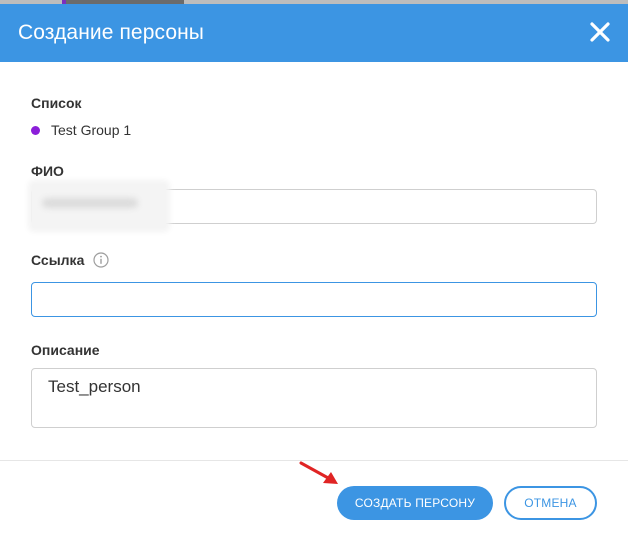  What do you see at coordinates (415, 503) in the screenshot?
I see `create-person-button: СОЗДАТЬ ПЕРСОНУ` at bounding box center [415, 503].